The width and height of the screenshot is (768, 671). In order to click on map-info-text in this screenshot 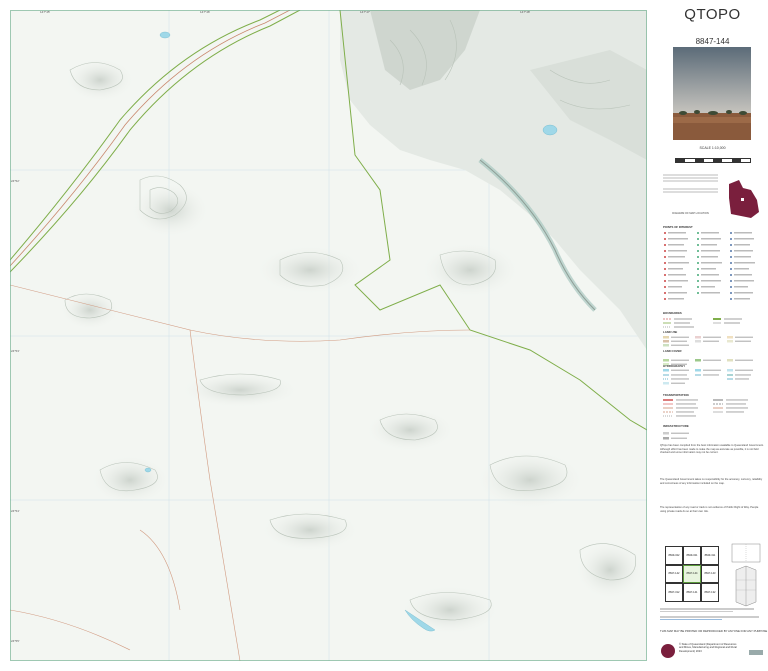, I will do `click(690, 183)`.